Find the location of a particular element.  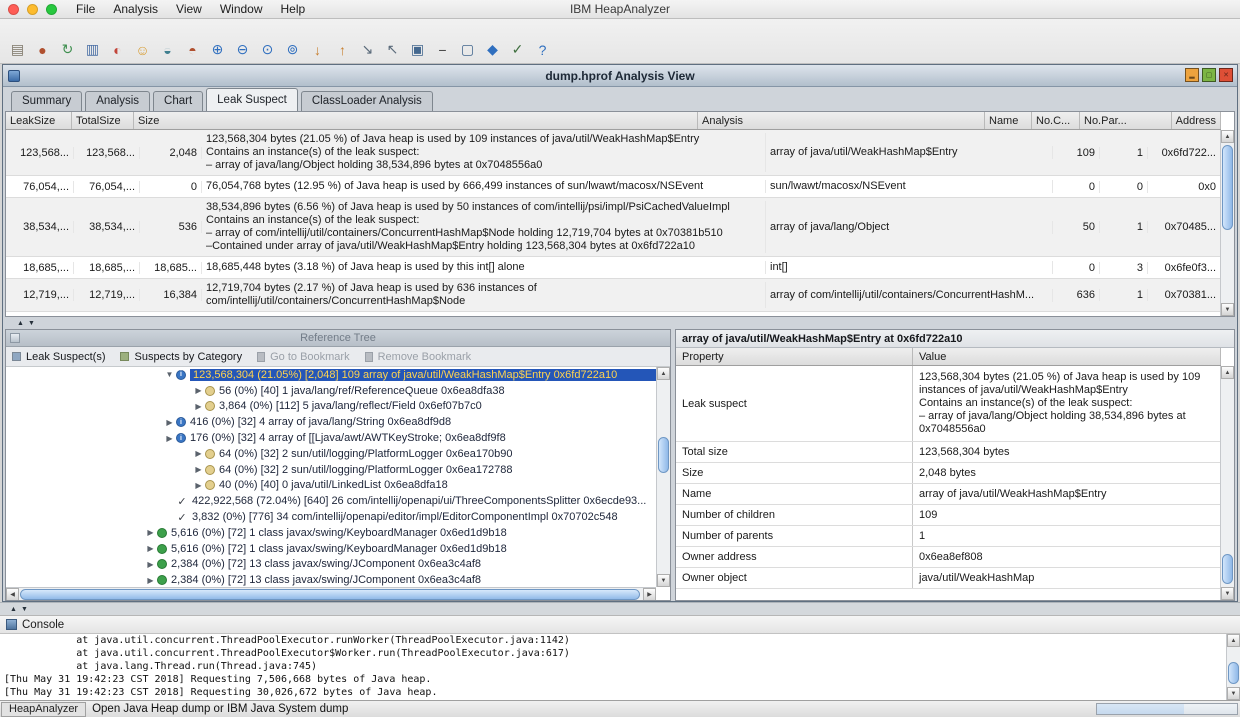

column-header: Name is located at coordinates (1008, 120).